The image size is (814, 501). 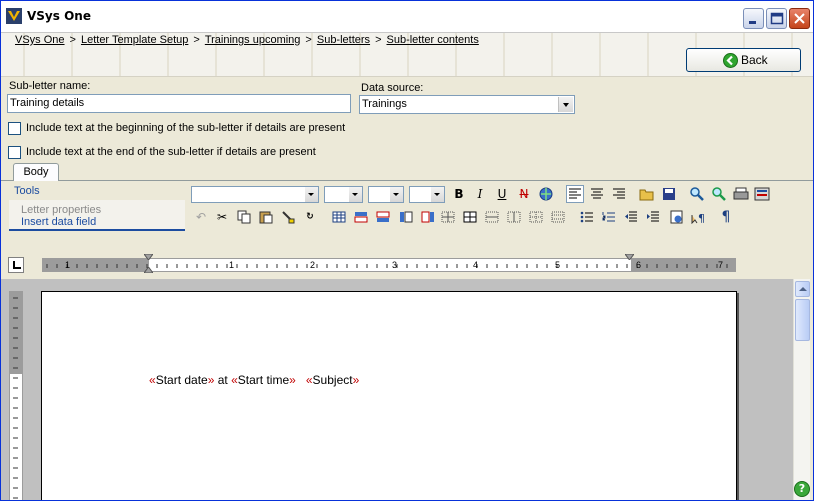 I want to click on page-settings-icon, so click(x=677, y=217).